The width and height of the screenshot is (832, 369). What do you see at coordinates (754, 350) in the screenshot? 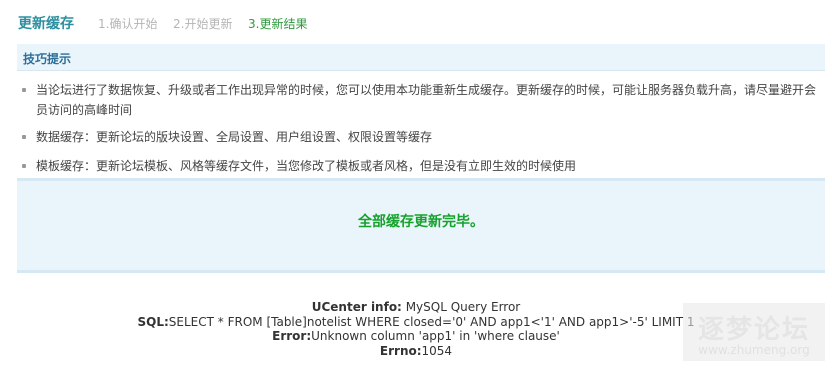
I see `watermark-url: www.zhumeng.org` at bounding box center [754, 350].